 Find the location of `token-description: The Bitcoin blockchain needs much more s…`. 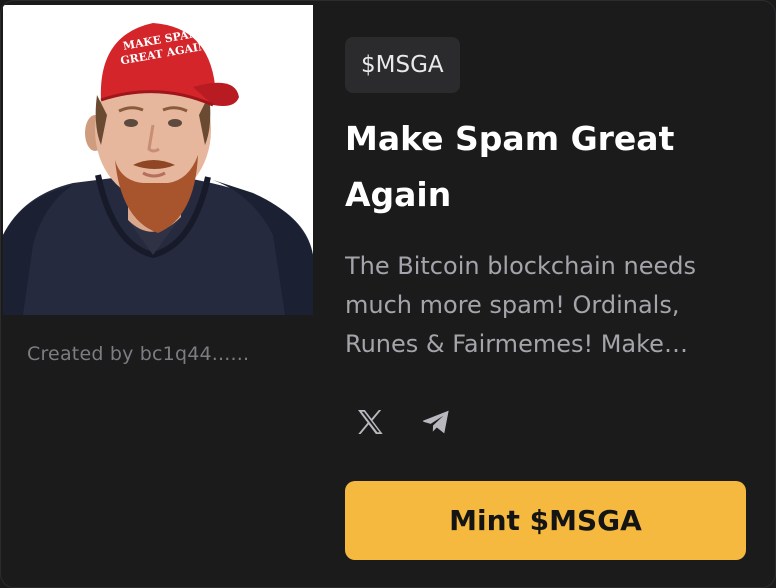

token-description: The Bitcoin blockchain needs much more s… is located at coordinates (520, 305).